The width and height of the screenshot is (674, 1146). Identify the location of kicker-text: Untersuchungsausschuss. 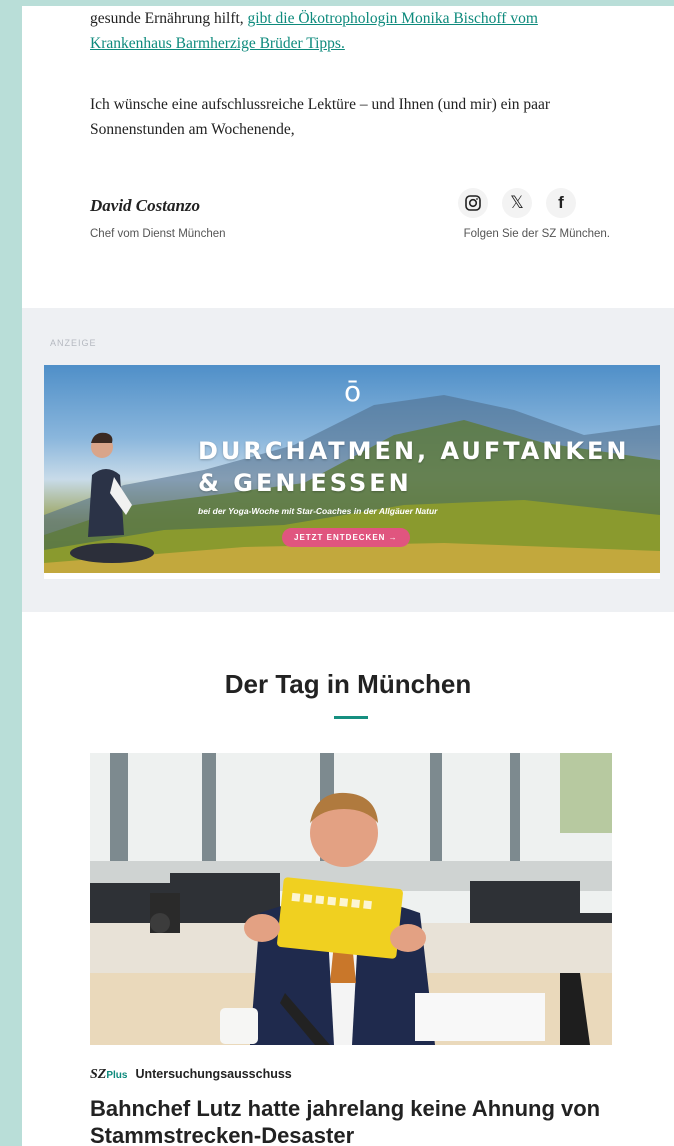
(213, 1074).